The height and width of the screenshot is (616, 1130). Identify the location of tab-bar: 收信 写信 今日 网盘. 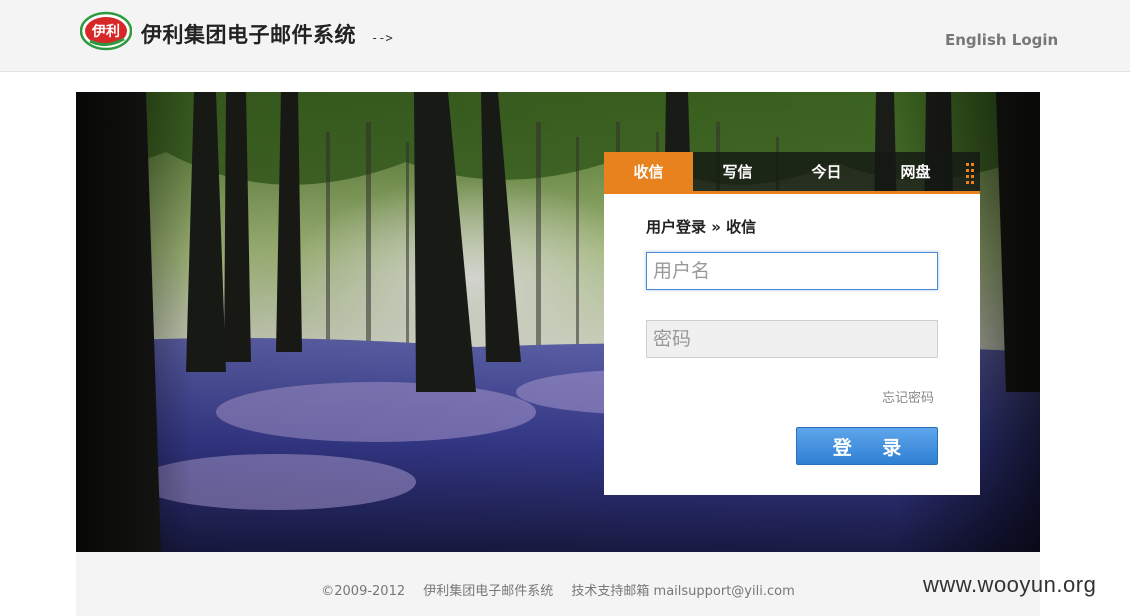
(792, 173).